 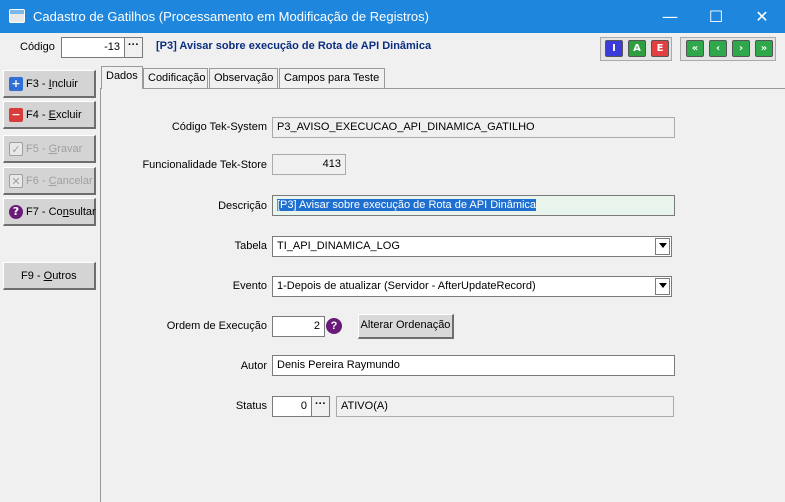 I want to click on check-icon: ✓, so click(x=16, y=149).